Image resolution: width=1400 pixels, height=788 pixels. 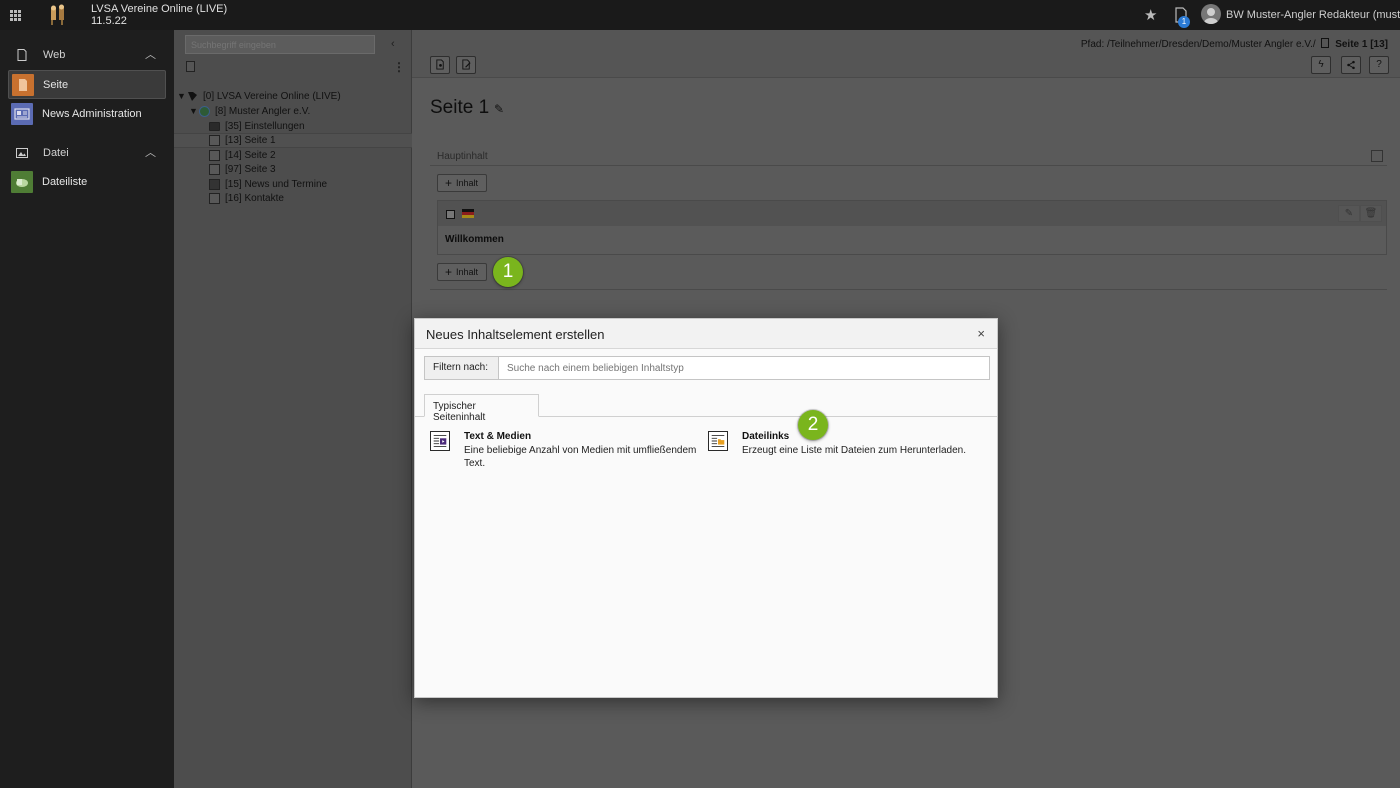 I want to click on help-icon: ?, so click(x=1379, y=64).